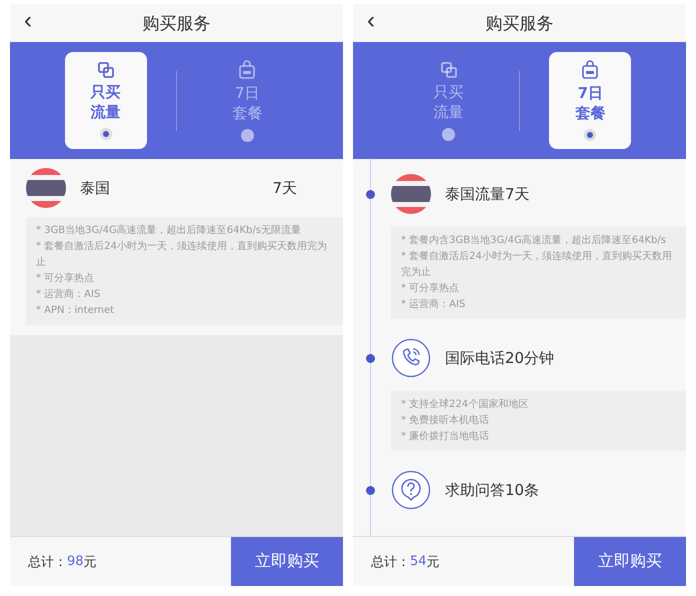 Image resolution: width=696 pixels, height=596 pixels. What do you see at coordinates (499, 358) in the screenshot?
I see `item-title: 国际电话20分钟` at bounding box center [499, 358].